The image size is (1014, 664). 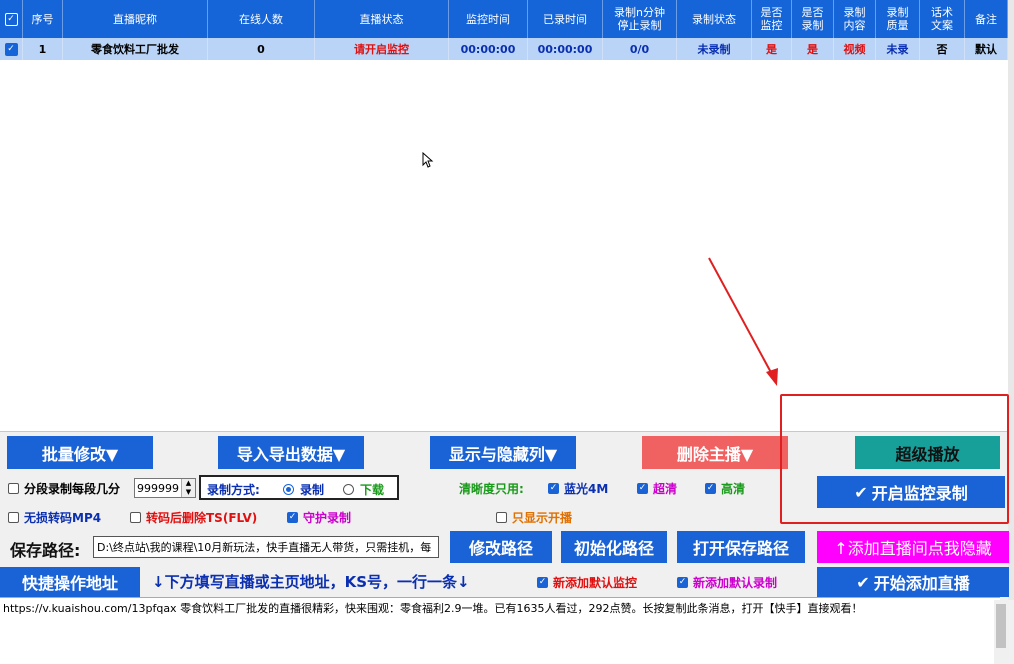 I want to click on save-path-label: 保存路径:, so click(x=45, y=550).